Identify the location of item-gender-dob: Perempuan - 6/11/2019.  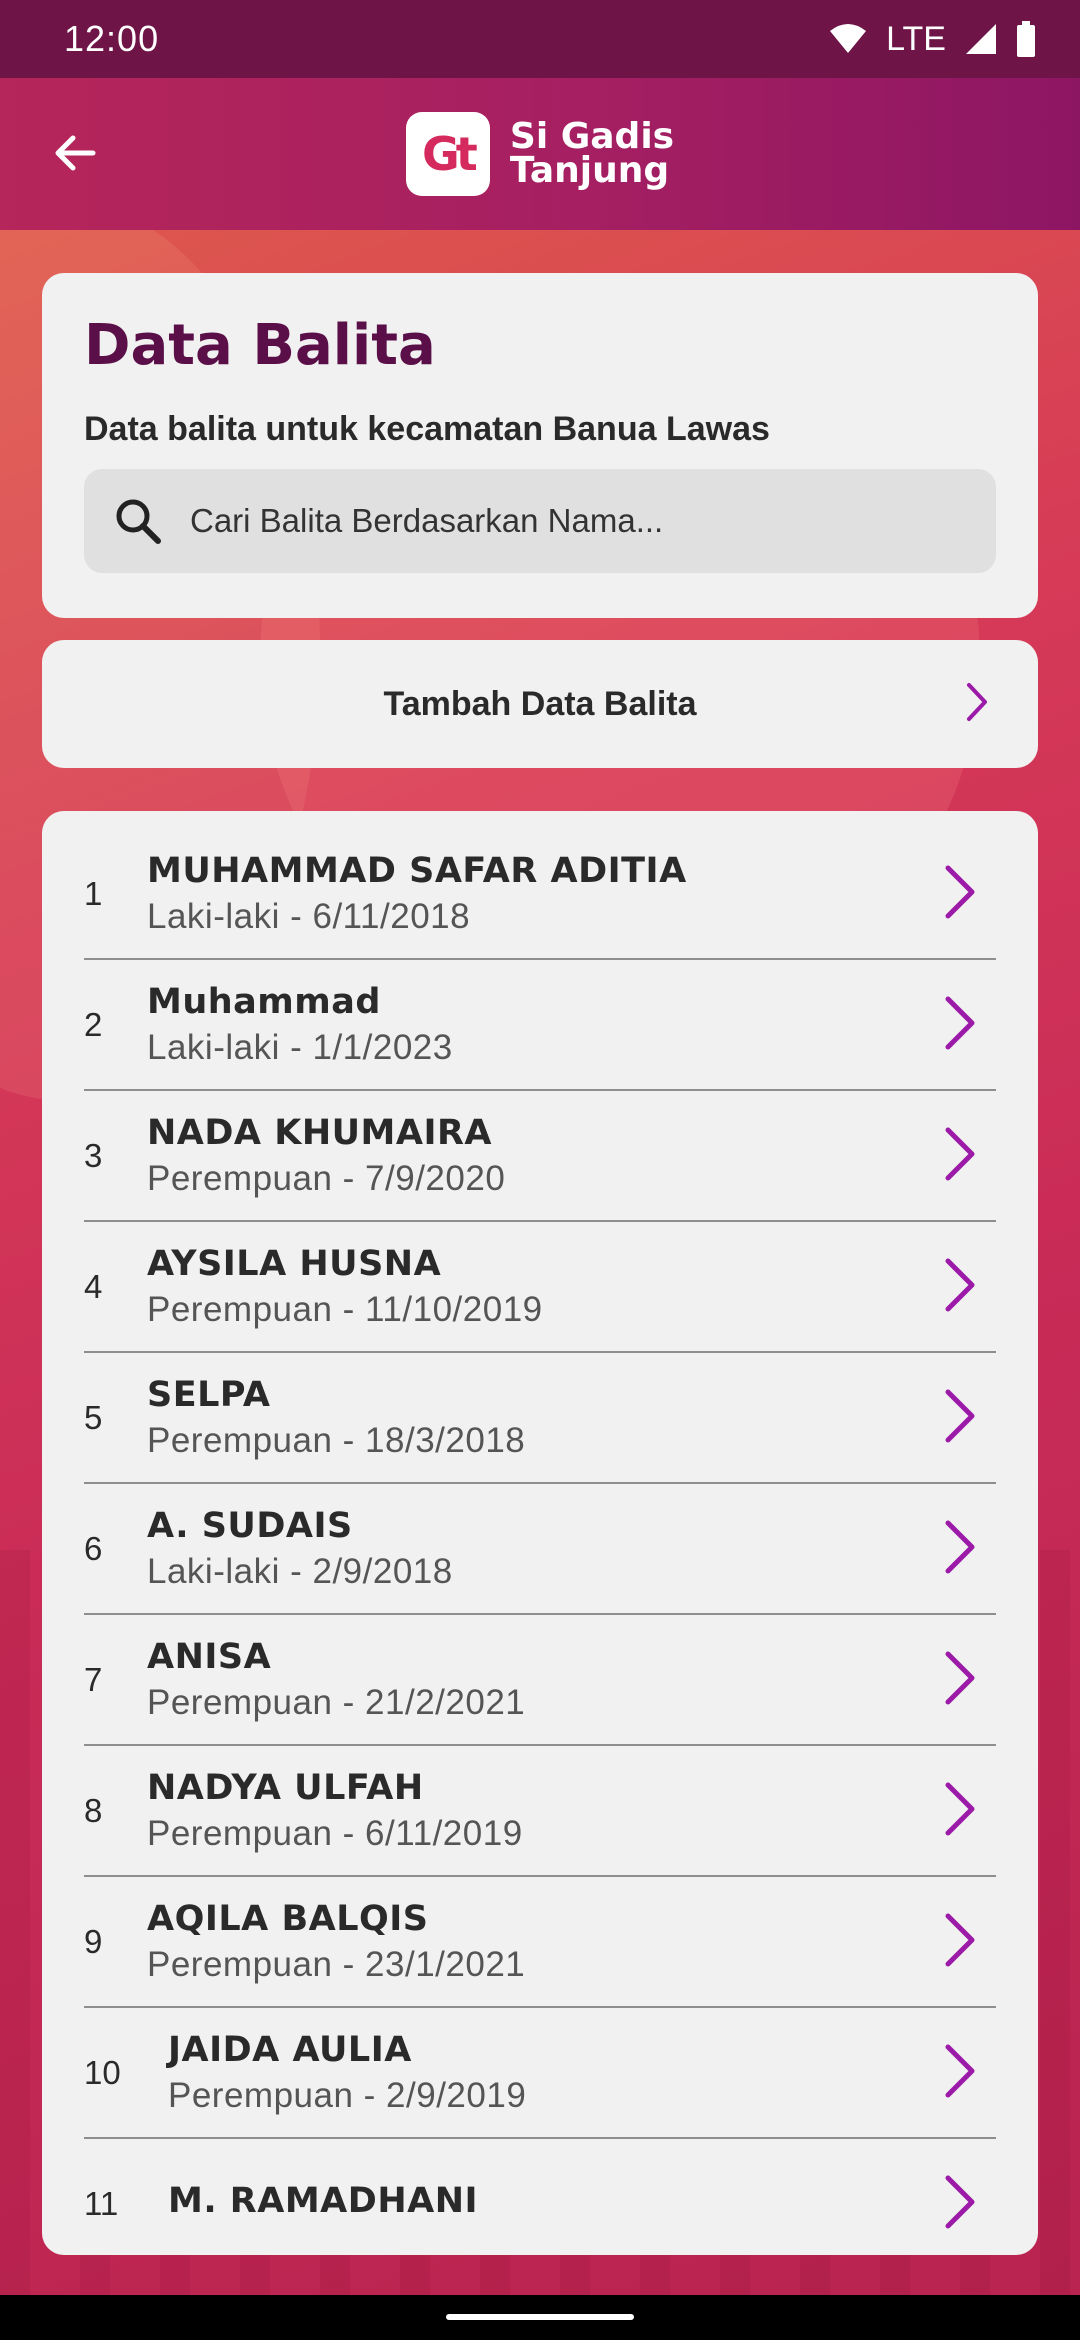
(335, 1833).